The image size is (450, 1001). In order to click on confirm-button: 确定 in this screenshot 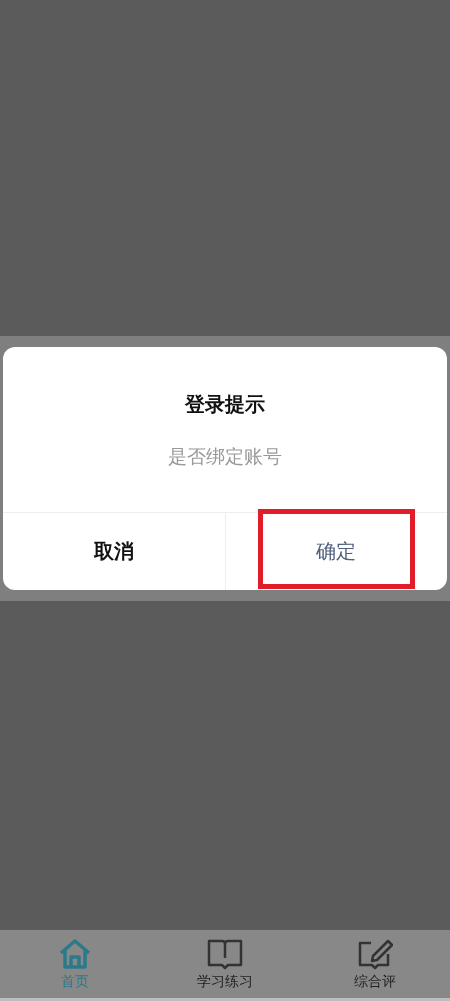, I will do `click(335, 551)`.